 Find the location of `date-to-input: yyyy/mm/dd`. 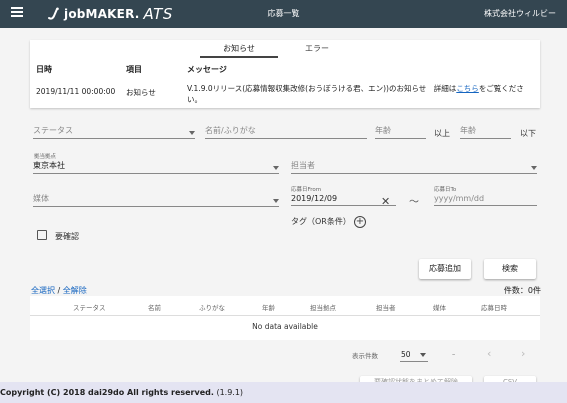

date-to-input: yyyy/mm/dd is located at coordinates (485, 200).